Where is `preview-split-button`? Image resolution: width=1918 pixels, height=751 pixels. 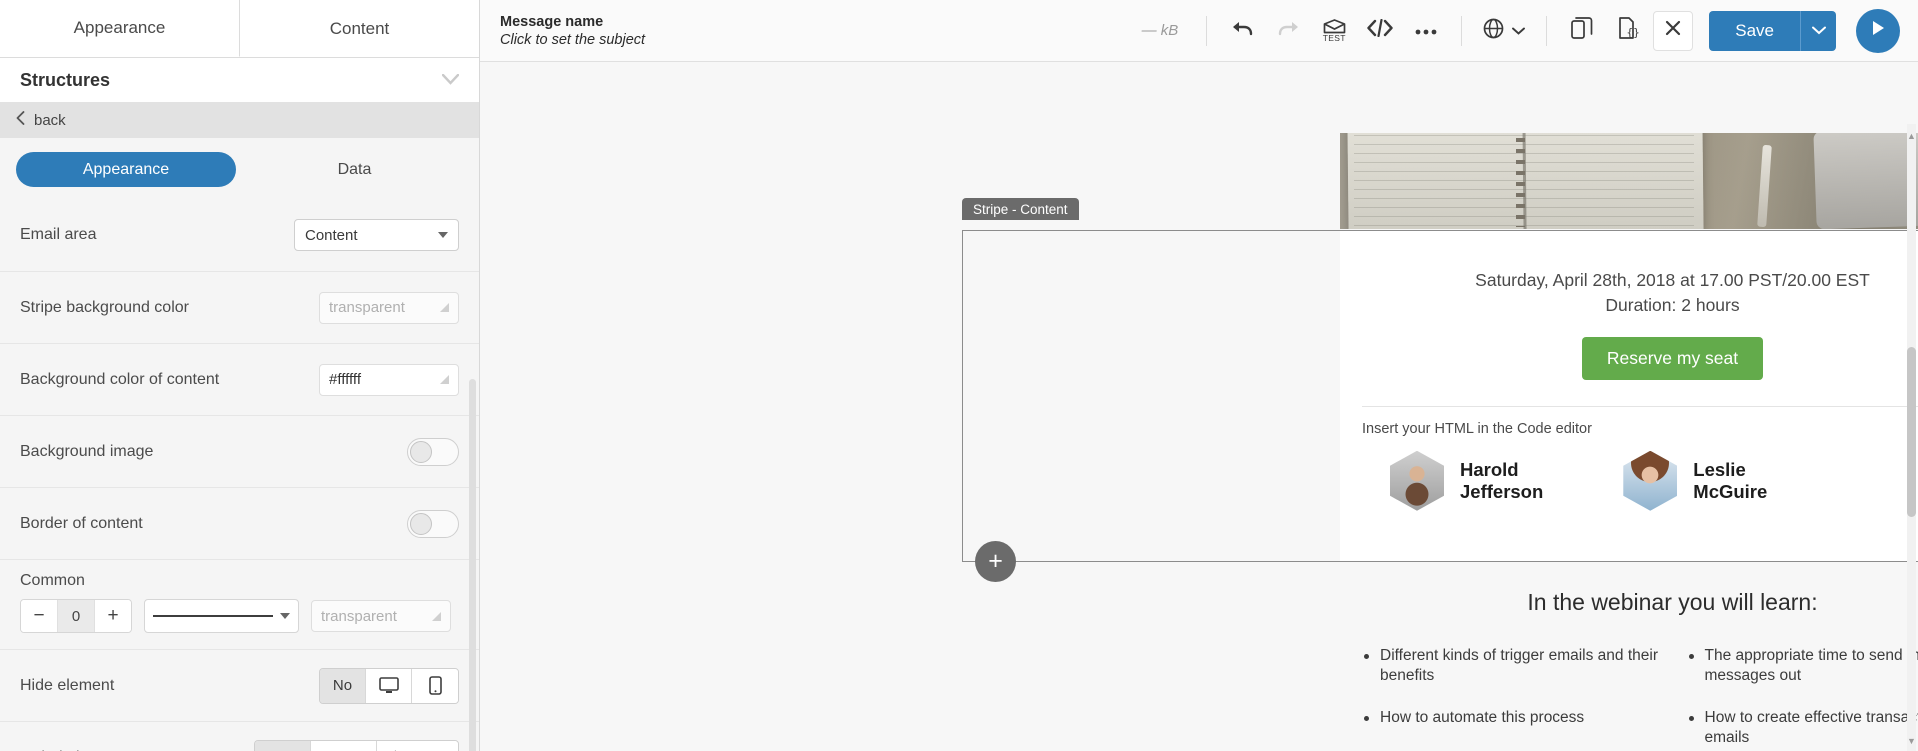
preview-split-button is located at coordinates (1582, 31).